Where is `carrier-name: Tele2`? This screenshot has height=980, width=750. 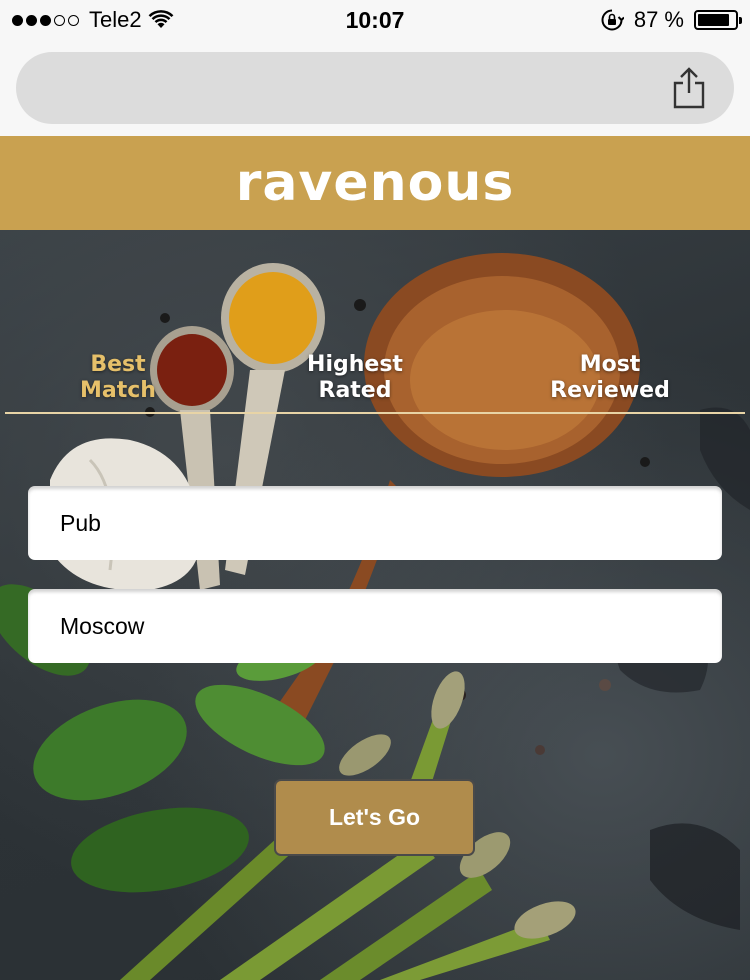 carrier-name: Tele2 is located at coordinates (115, 19).